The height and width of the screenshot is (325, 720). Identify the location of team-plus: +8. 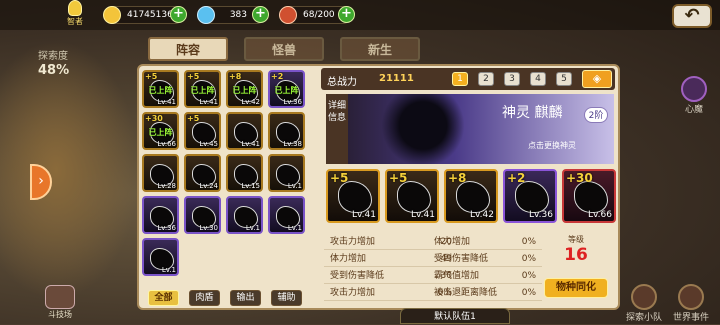
(457, 178).